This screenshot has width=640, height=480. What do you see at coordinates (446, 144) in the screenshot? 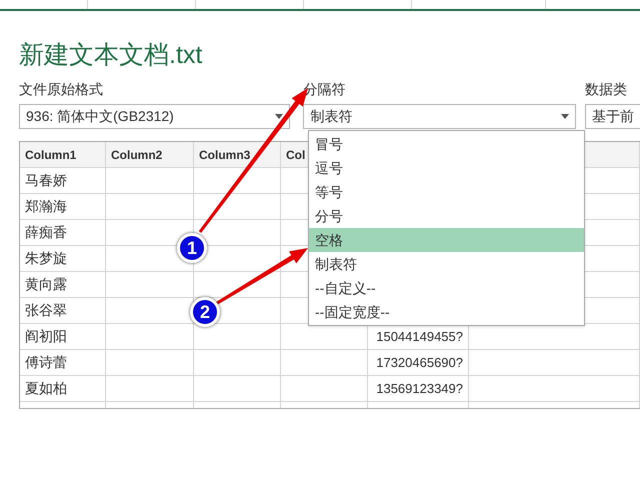
I see `delimiter-option: 冒号` at bounding box center [446, 144].